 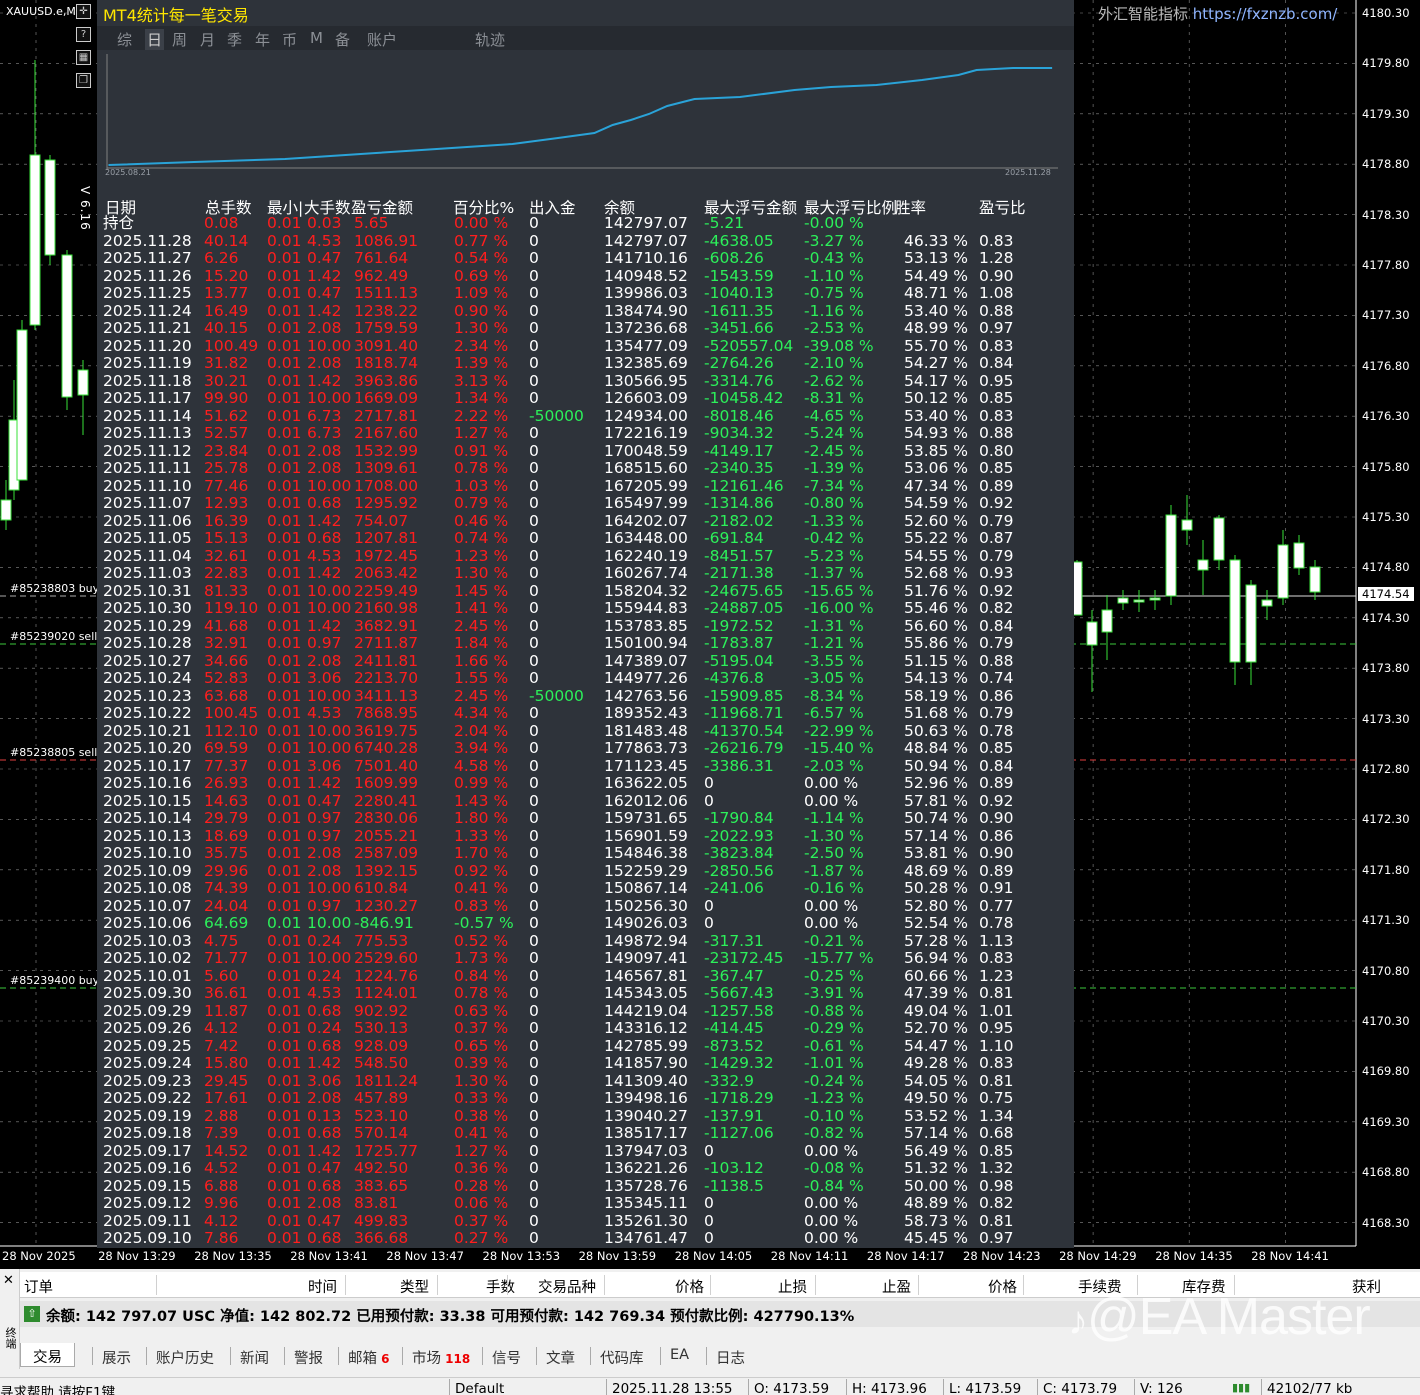 What do you see at coordinates (834, 835) in the screenshot?
I see `table-cell: -1.30 %` at bounding box center [834, 835].